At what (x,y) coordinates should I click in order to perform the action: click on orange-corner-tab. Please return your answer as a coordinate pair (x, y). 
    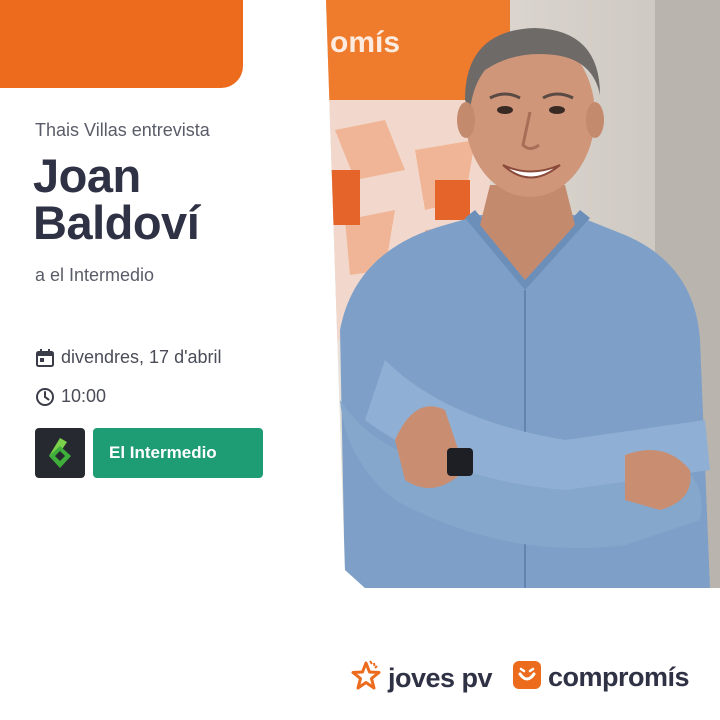
    Looking at the image, I should click on (121, 44).